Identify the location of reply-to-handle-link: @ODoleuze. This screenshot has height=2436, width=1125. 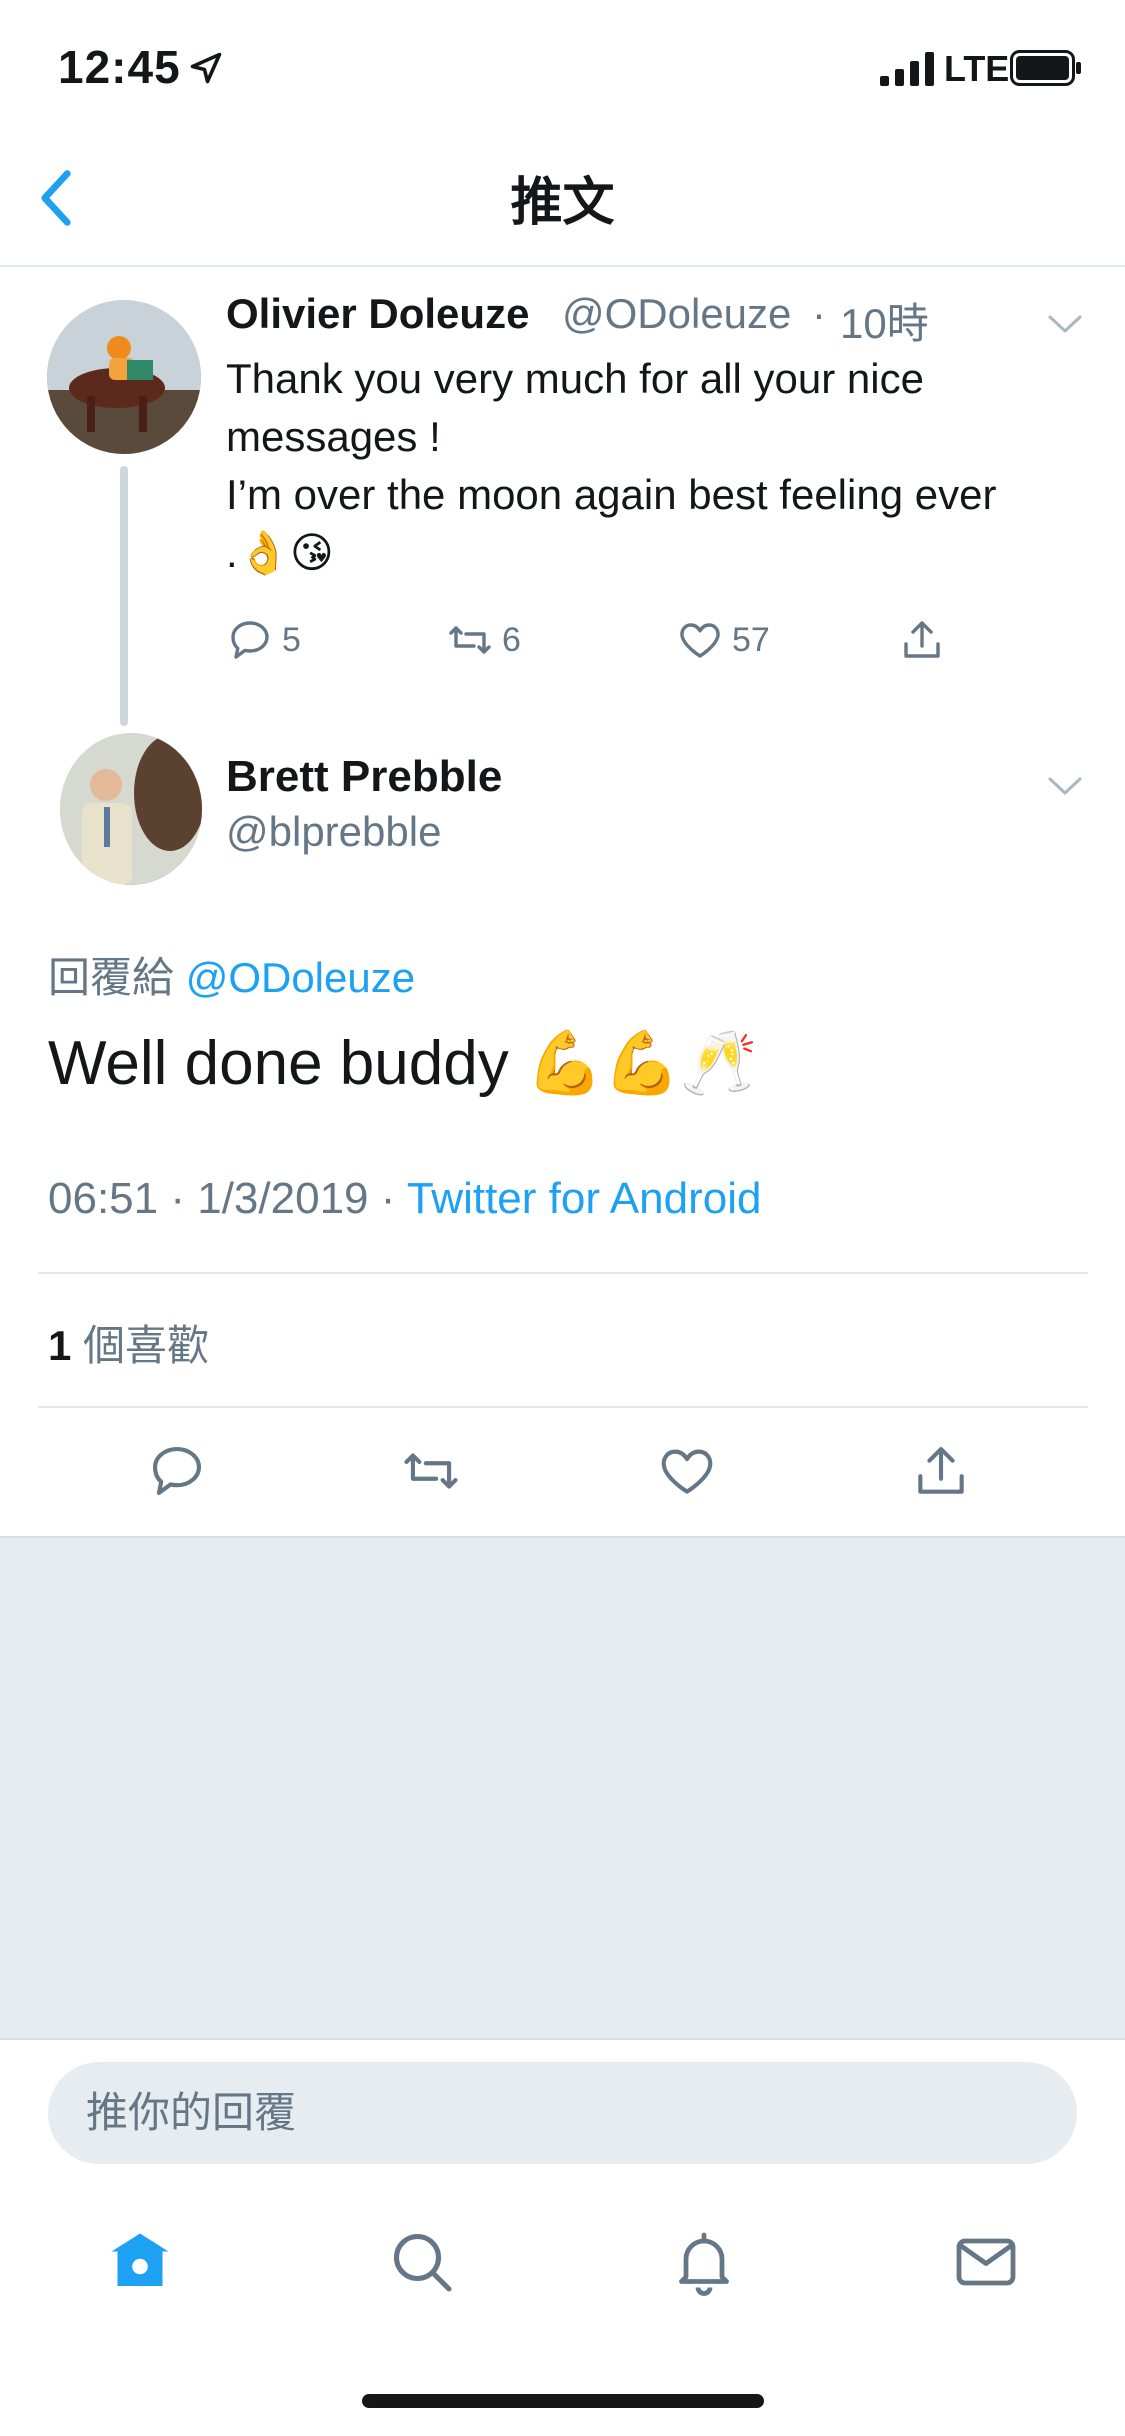
(300, 977).